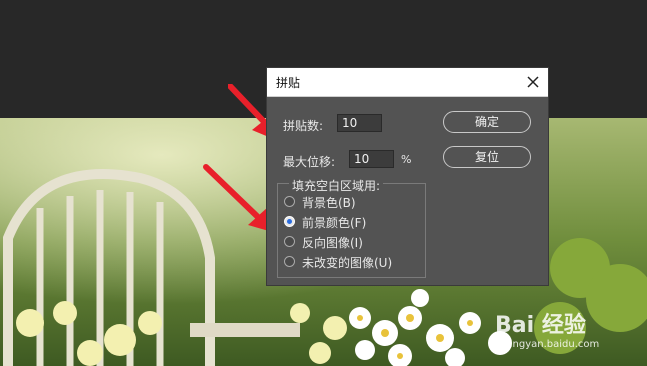 This screenshot has height=366, width=647. I want to click on radio-label: 背景色(B), so click(329, 203).